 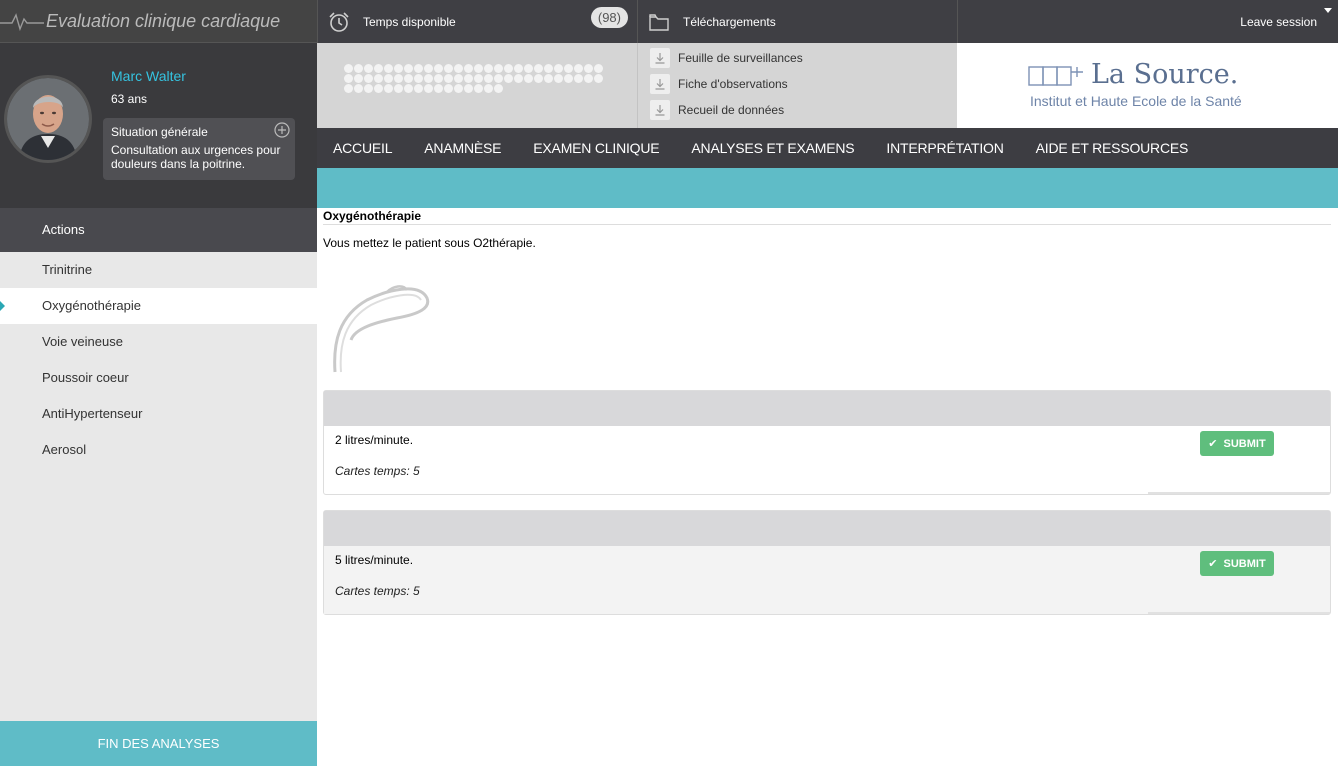 What do you see at coordinates (944, 148) in the screenshot?
I see `nav-interpretation: INTERPRÉTATION` at bounding box center [944, 148].